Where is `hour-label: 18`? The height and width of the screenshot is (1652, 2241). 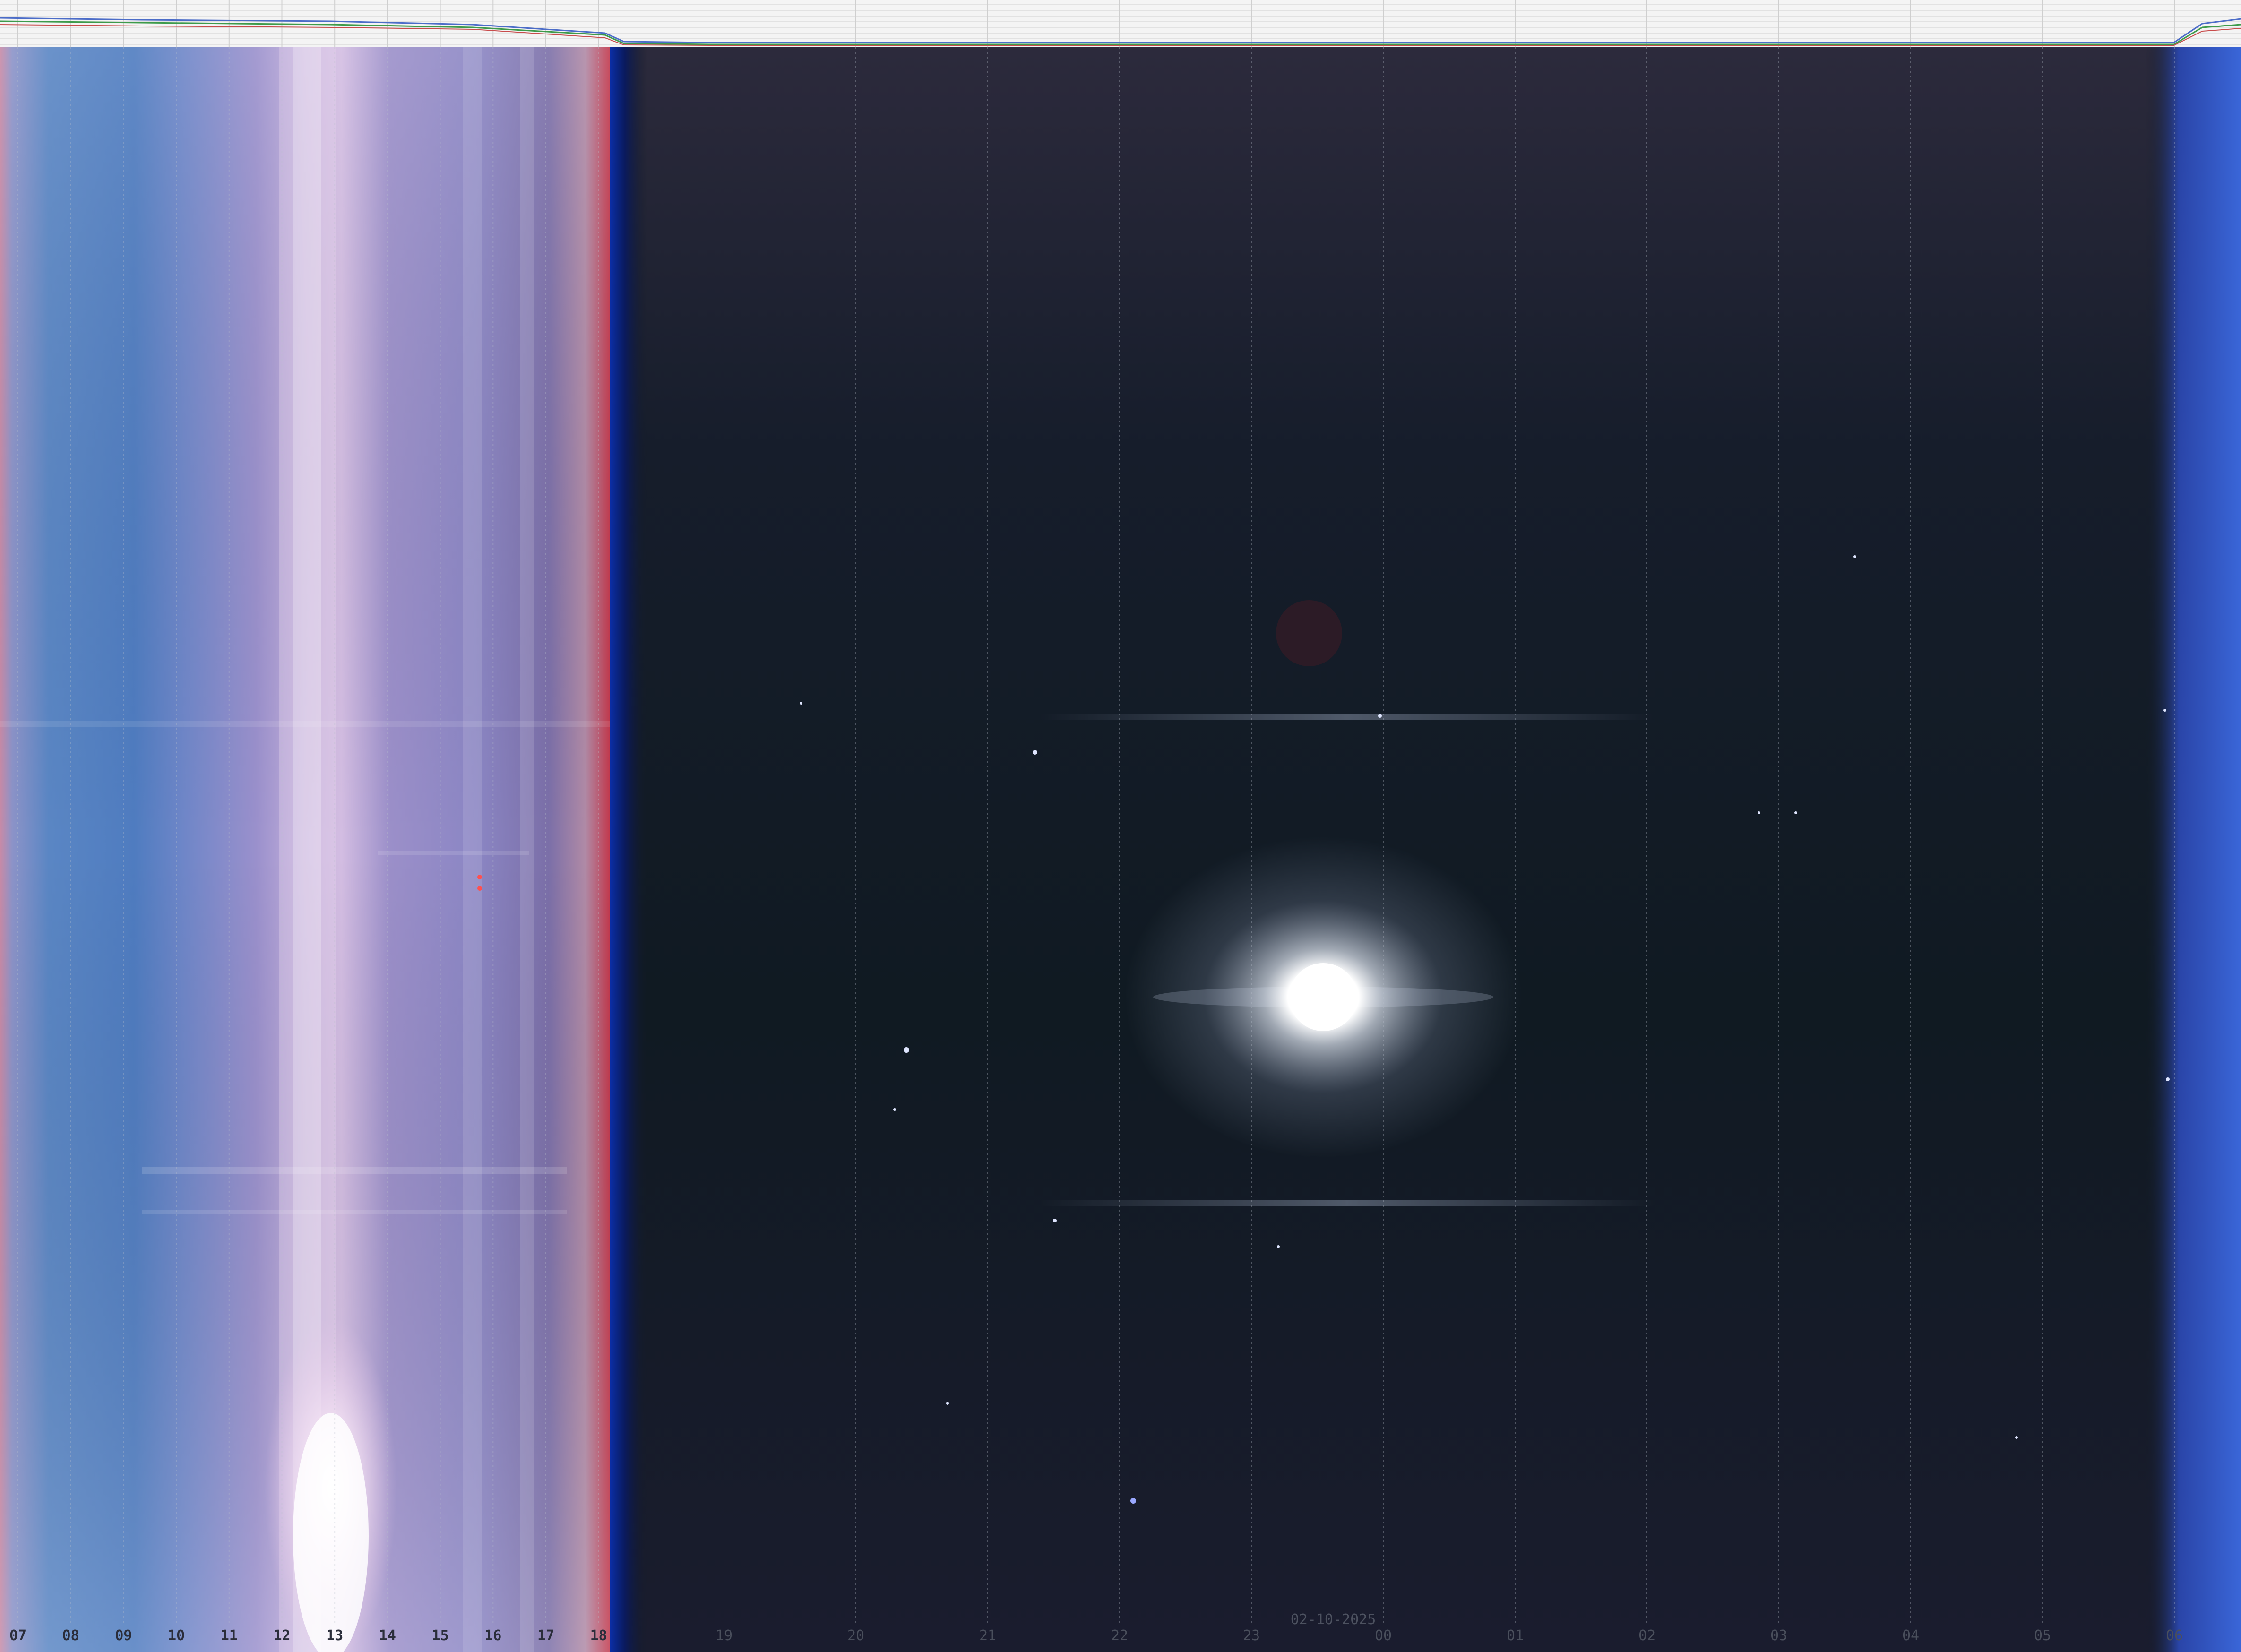 hour-label: 18 is located at coordinates (598, 1635).